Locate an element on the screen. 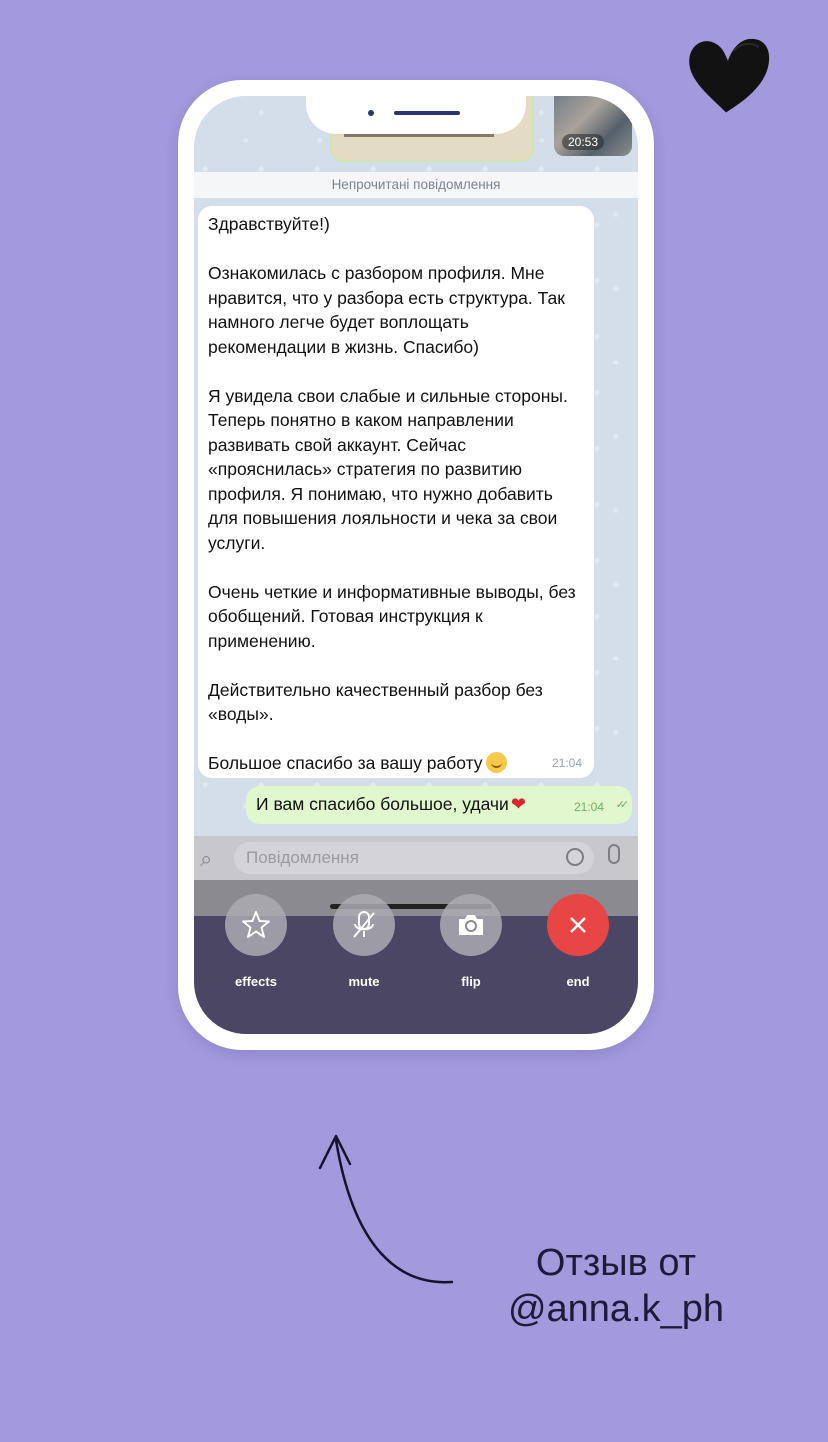 The width and height of the screenshot is (828, 1442). mute-label: mute is located at coordinates (364, 981).